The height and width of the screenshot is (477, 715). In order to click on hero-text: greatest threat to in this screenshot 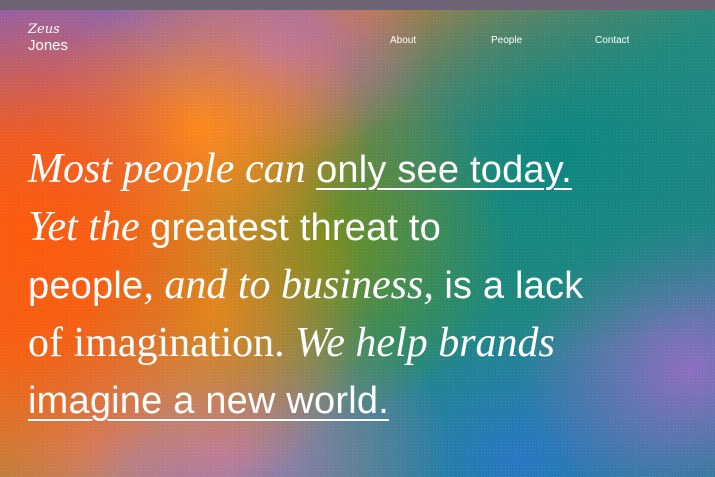, I will do `click(296, 228)`.